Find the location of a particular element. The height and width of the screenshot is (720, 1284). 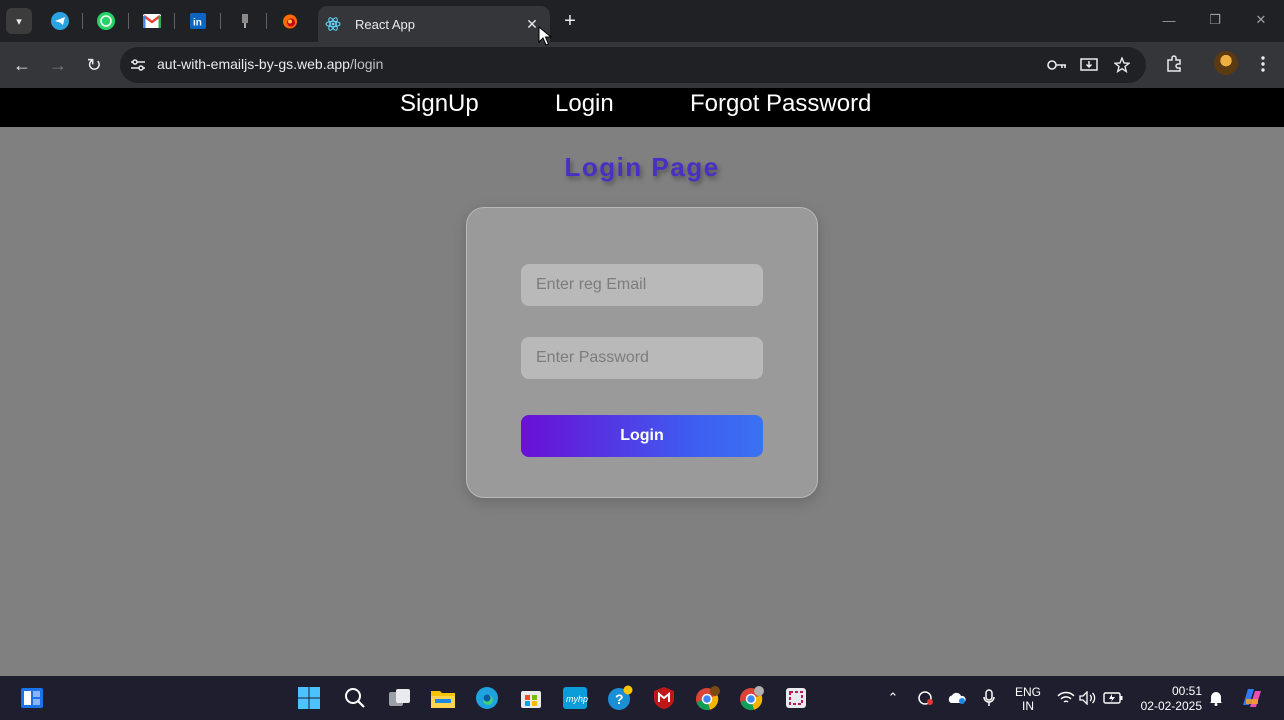

wifi-icon is located at coordinates (1066, 698).